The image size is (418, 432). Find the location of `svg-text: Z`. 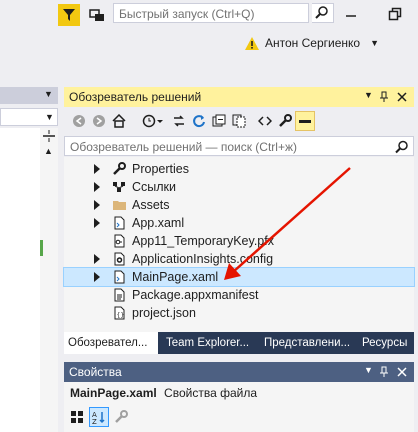

svg-text: Z is located at coordinates (94, 421).